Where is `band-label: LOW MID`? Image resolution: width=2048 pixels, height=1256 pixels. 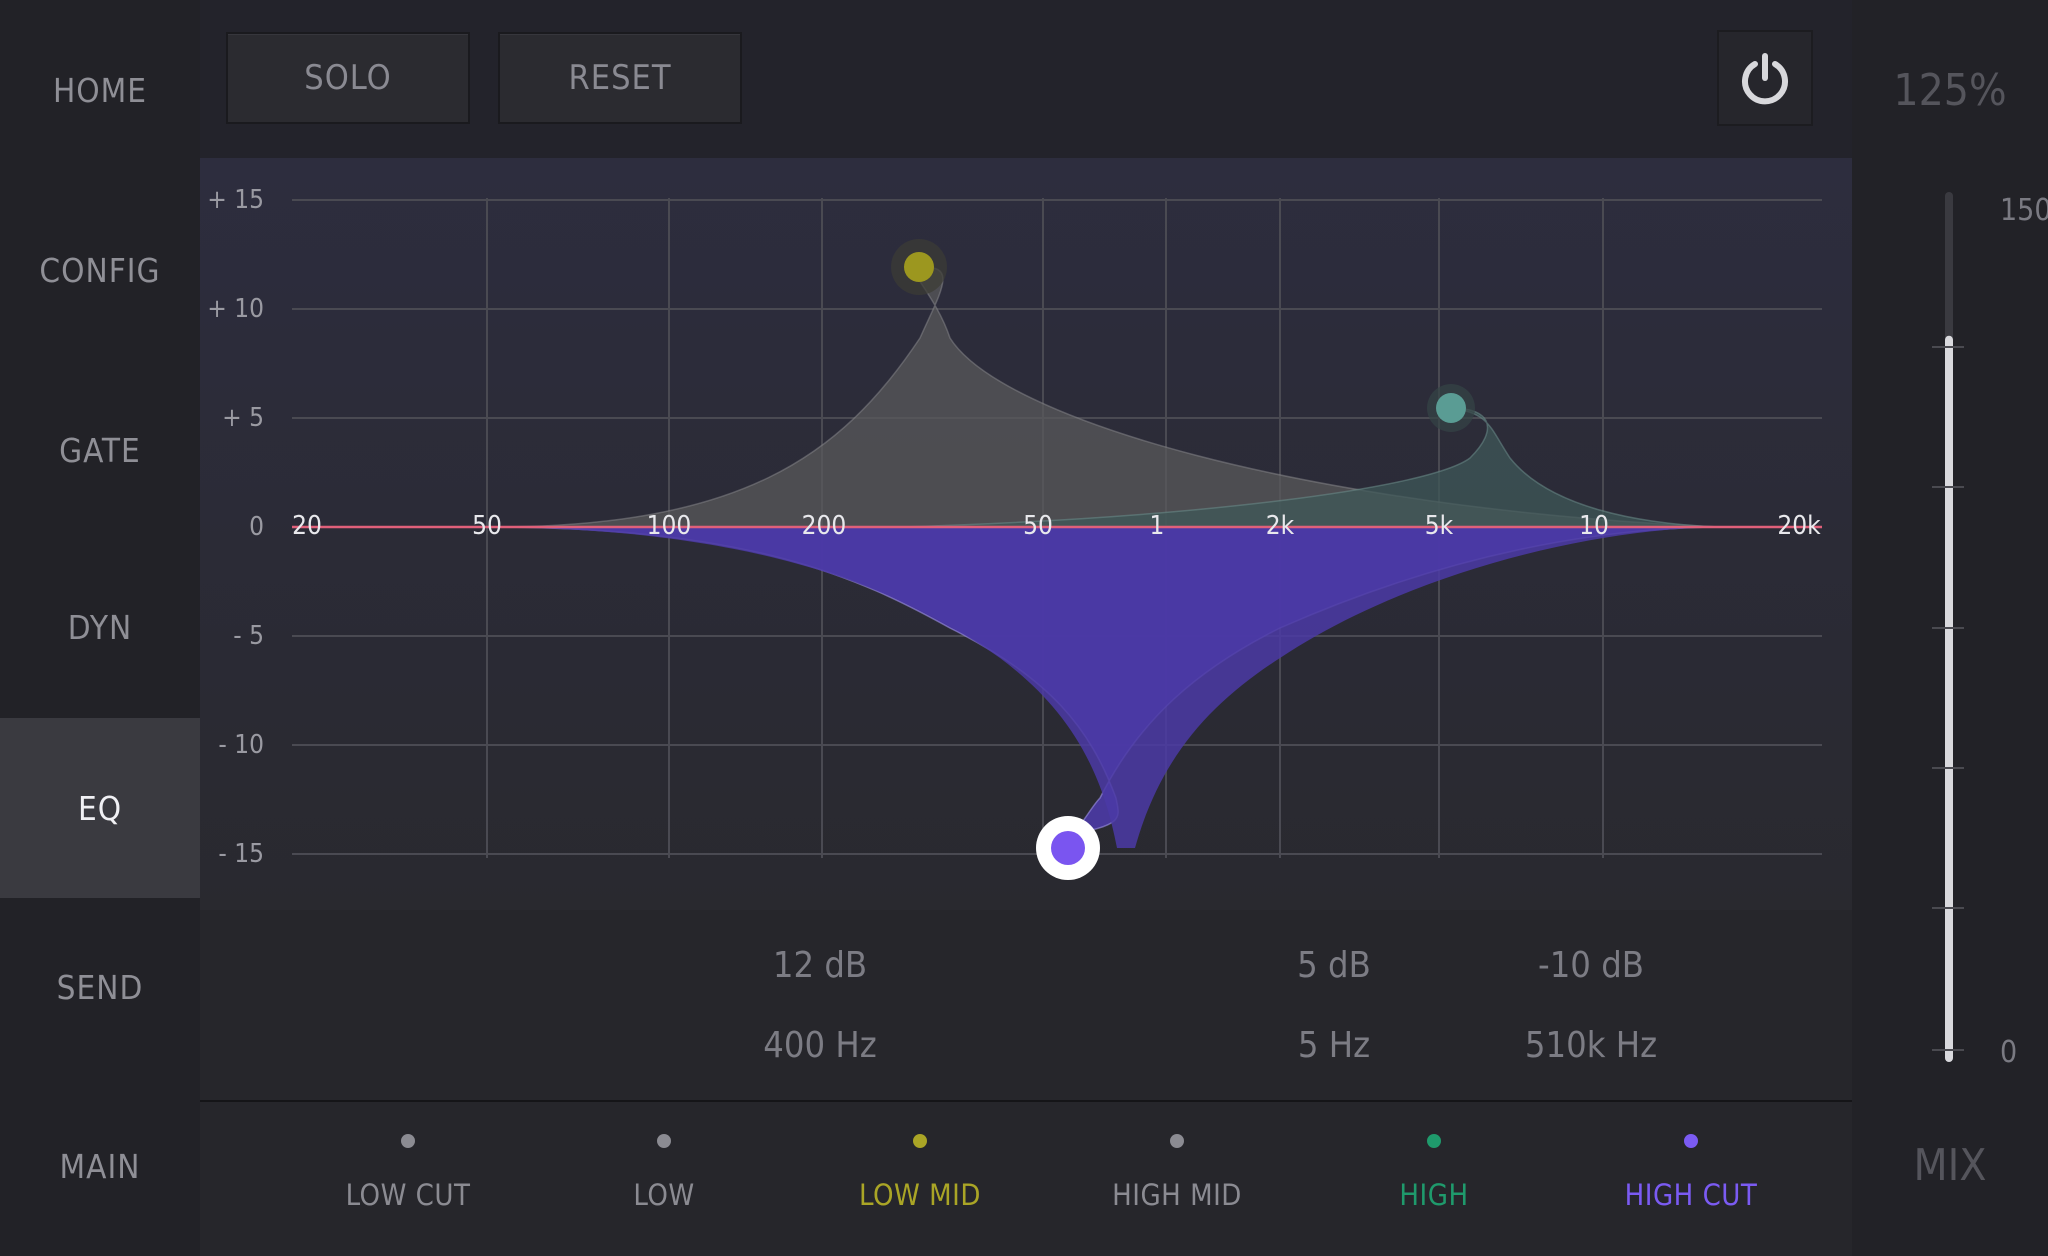
band-label: LOW MID is located at coordinates (920, 1195).